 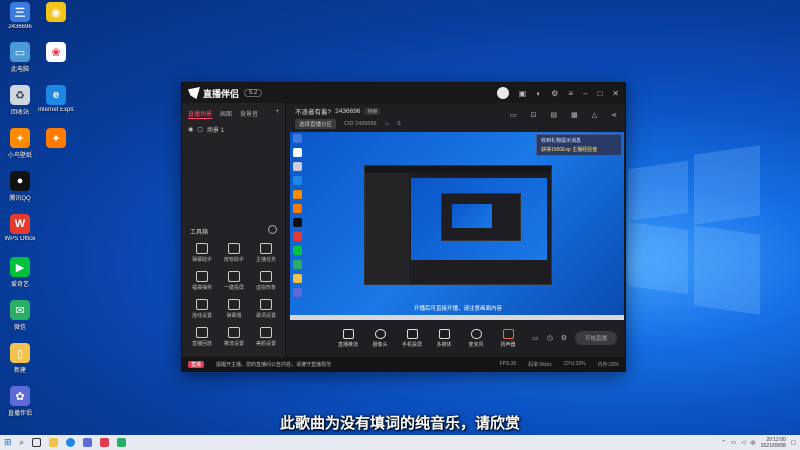 What do you see at coordinates (105, 442) in the screenshot?
I see `app-task-icon` at bounding box center [105, 442].